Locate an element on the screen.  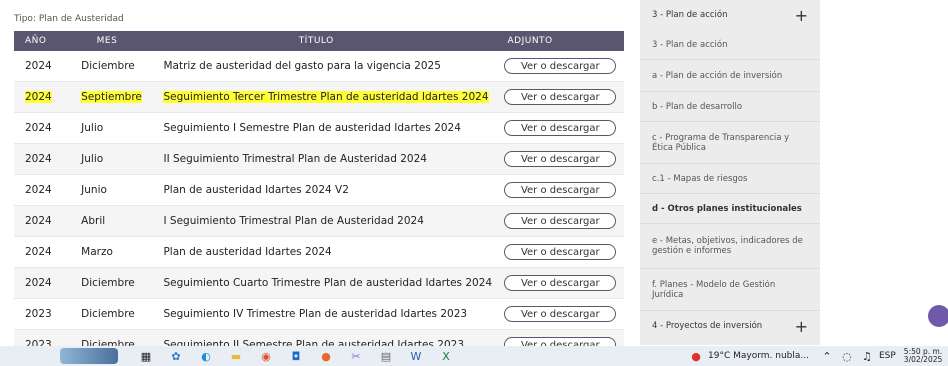
sidebar-item: b - Plan de desarrollo is located at coordinates (730, 107).